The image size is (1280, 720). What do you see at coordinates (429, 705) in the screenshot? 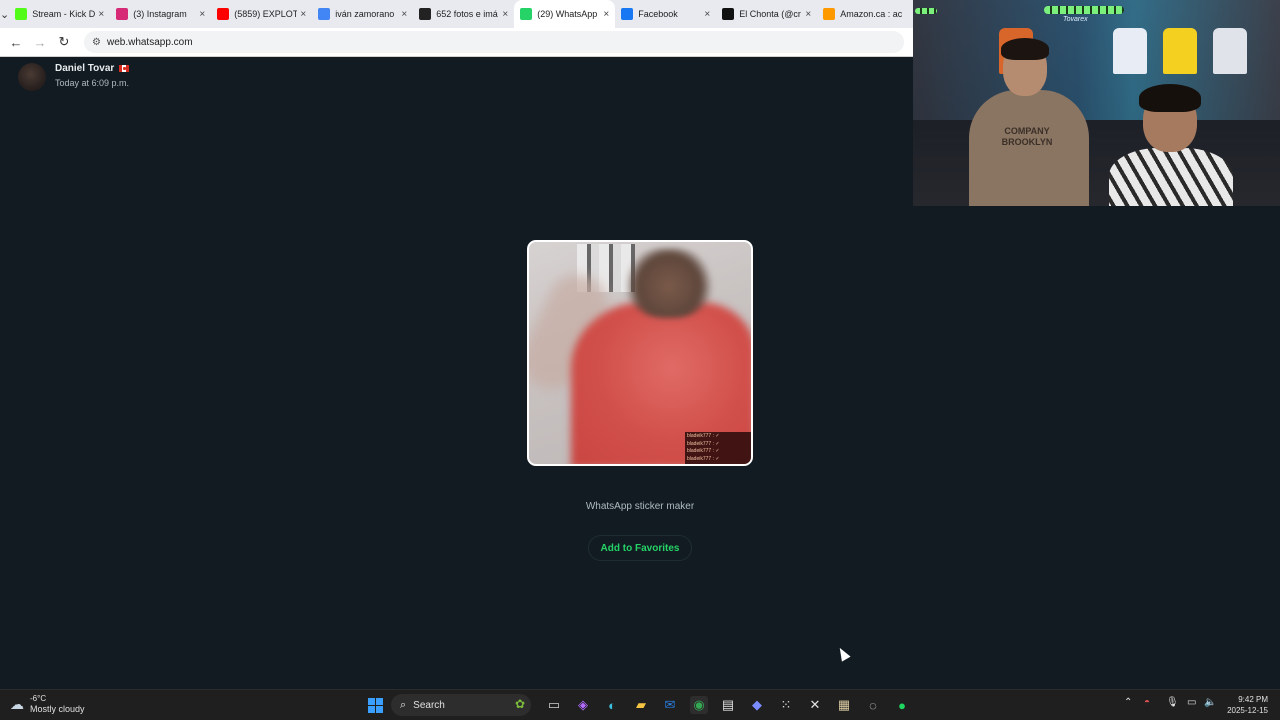
I see `search-label: Search` at bounding box center [429, 705].